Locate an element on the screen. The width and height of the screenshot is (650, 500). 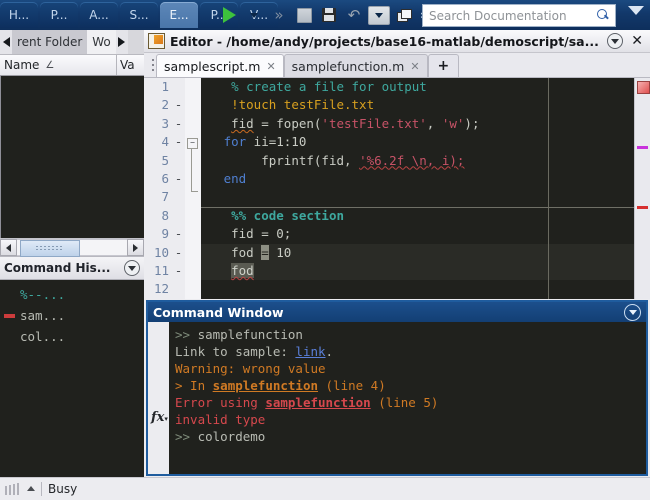
double-chevron-right-icon: » is located at coordinates (279, 14).